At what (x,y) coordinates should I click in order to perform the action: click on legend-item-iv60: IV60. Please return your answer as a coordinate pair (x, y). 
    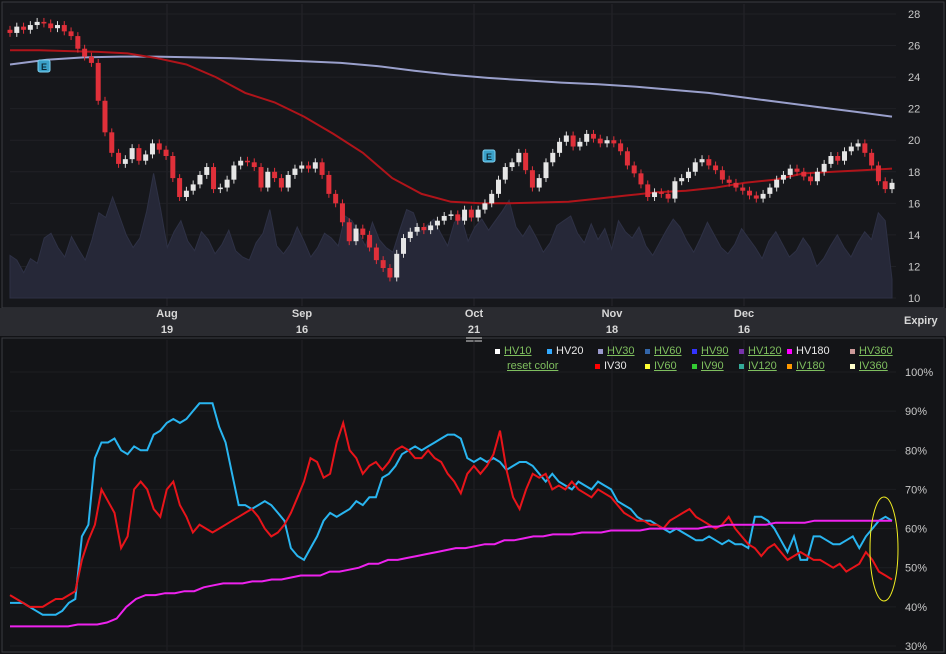
    Looking at the image, I should click on (661, 366).